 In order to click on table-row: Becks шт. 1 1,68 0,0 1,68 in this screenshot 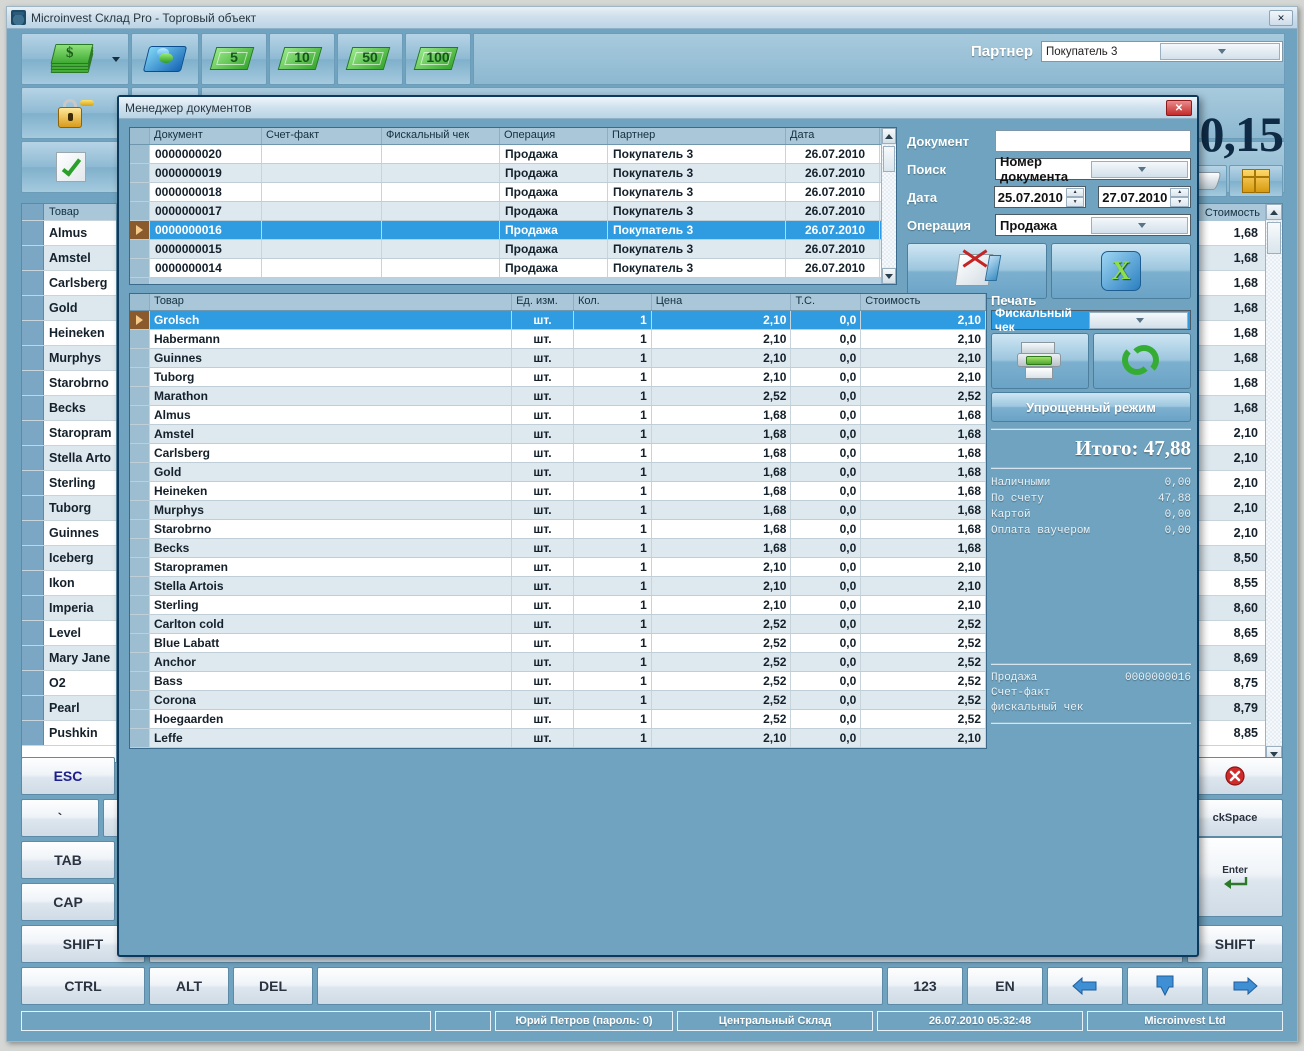, I will do `click(558, 548)`.